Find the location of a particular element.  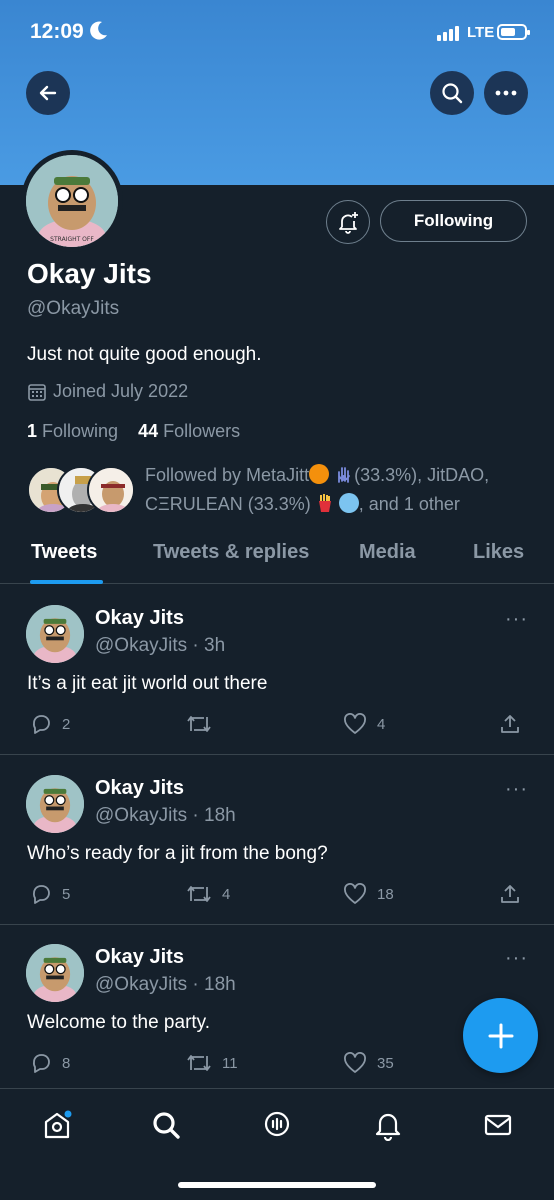

search-button is located at coordinates (452, 93).